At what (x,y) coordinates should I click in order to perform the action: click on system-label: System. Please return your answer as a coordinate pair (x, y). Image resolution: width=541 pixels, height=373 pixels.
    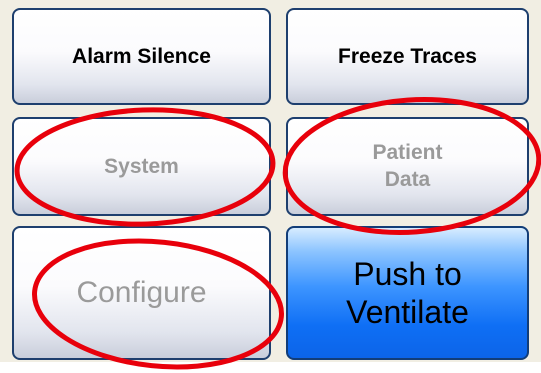
    Looking at the image, I should click on (141, 166).